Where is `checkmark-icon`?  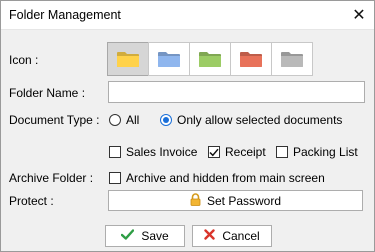 checkmark-icon is located at coordinates (128, 236).